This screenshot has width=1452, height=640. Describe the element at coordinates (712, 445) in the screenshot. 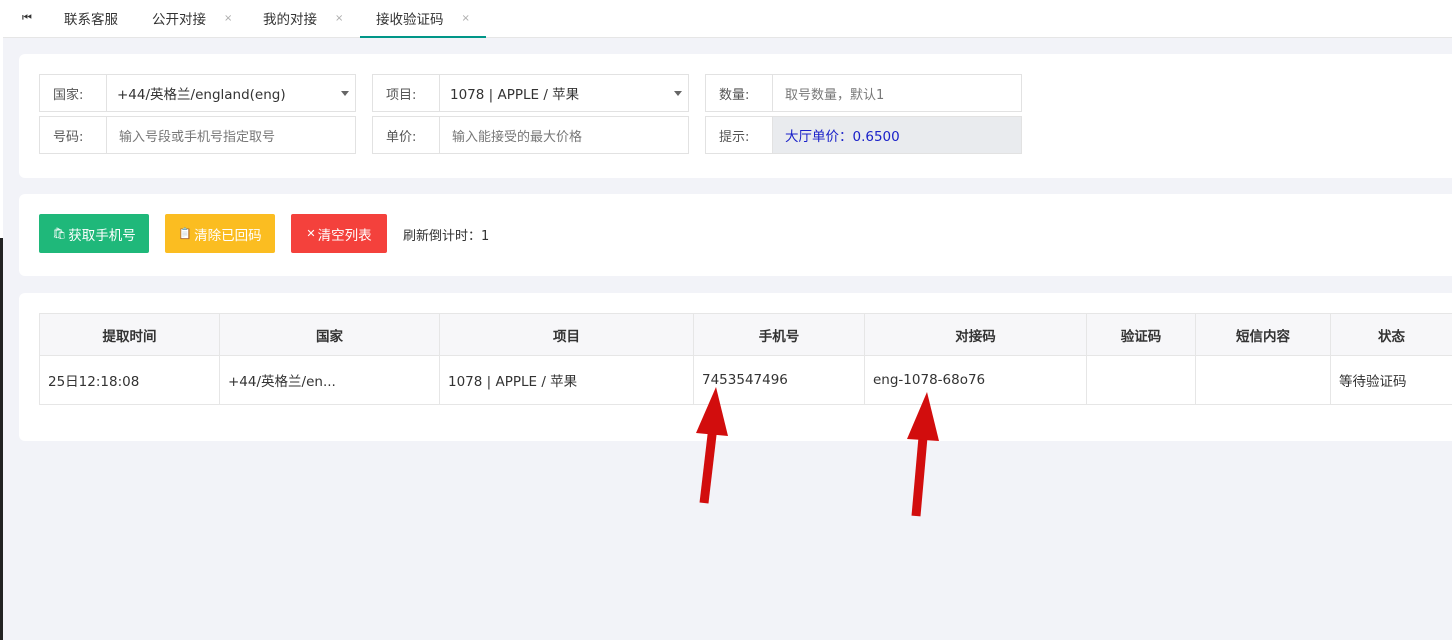

I see `arrow-to-phone-number` at that location.